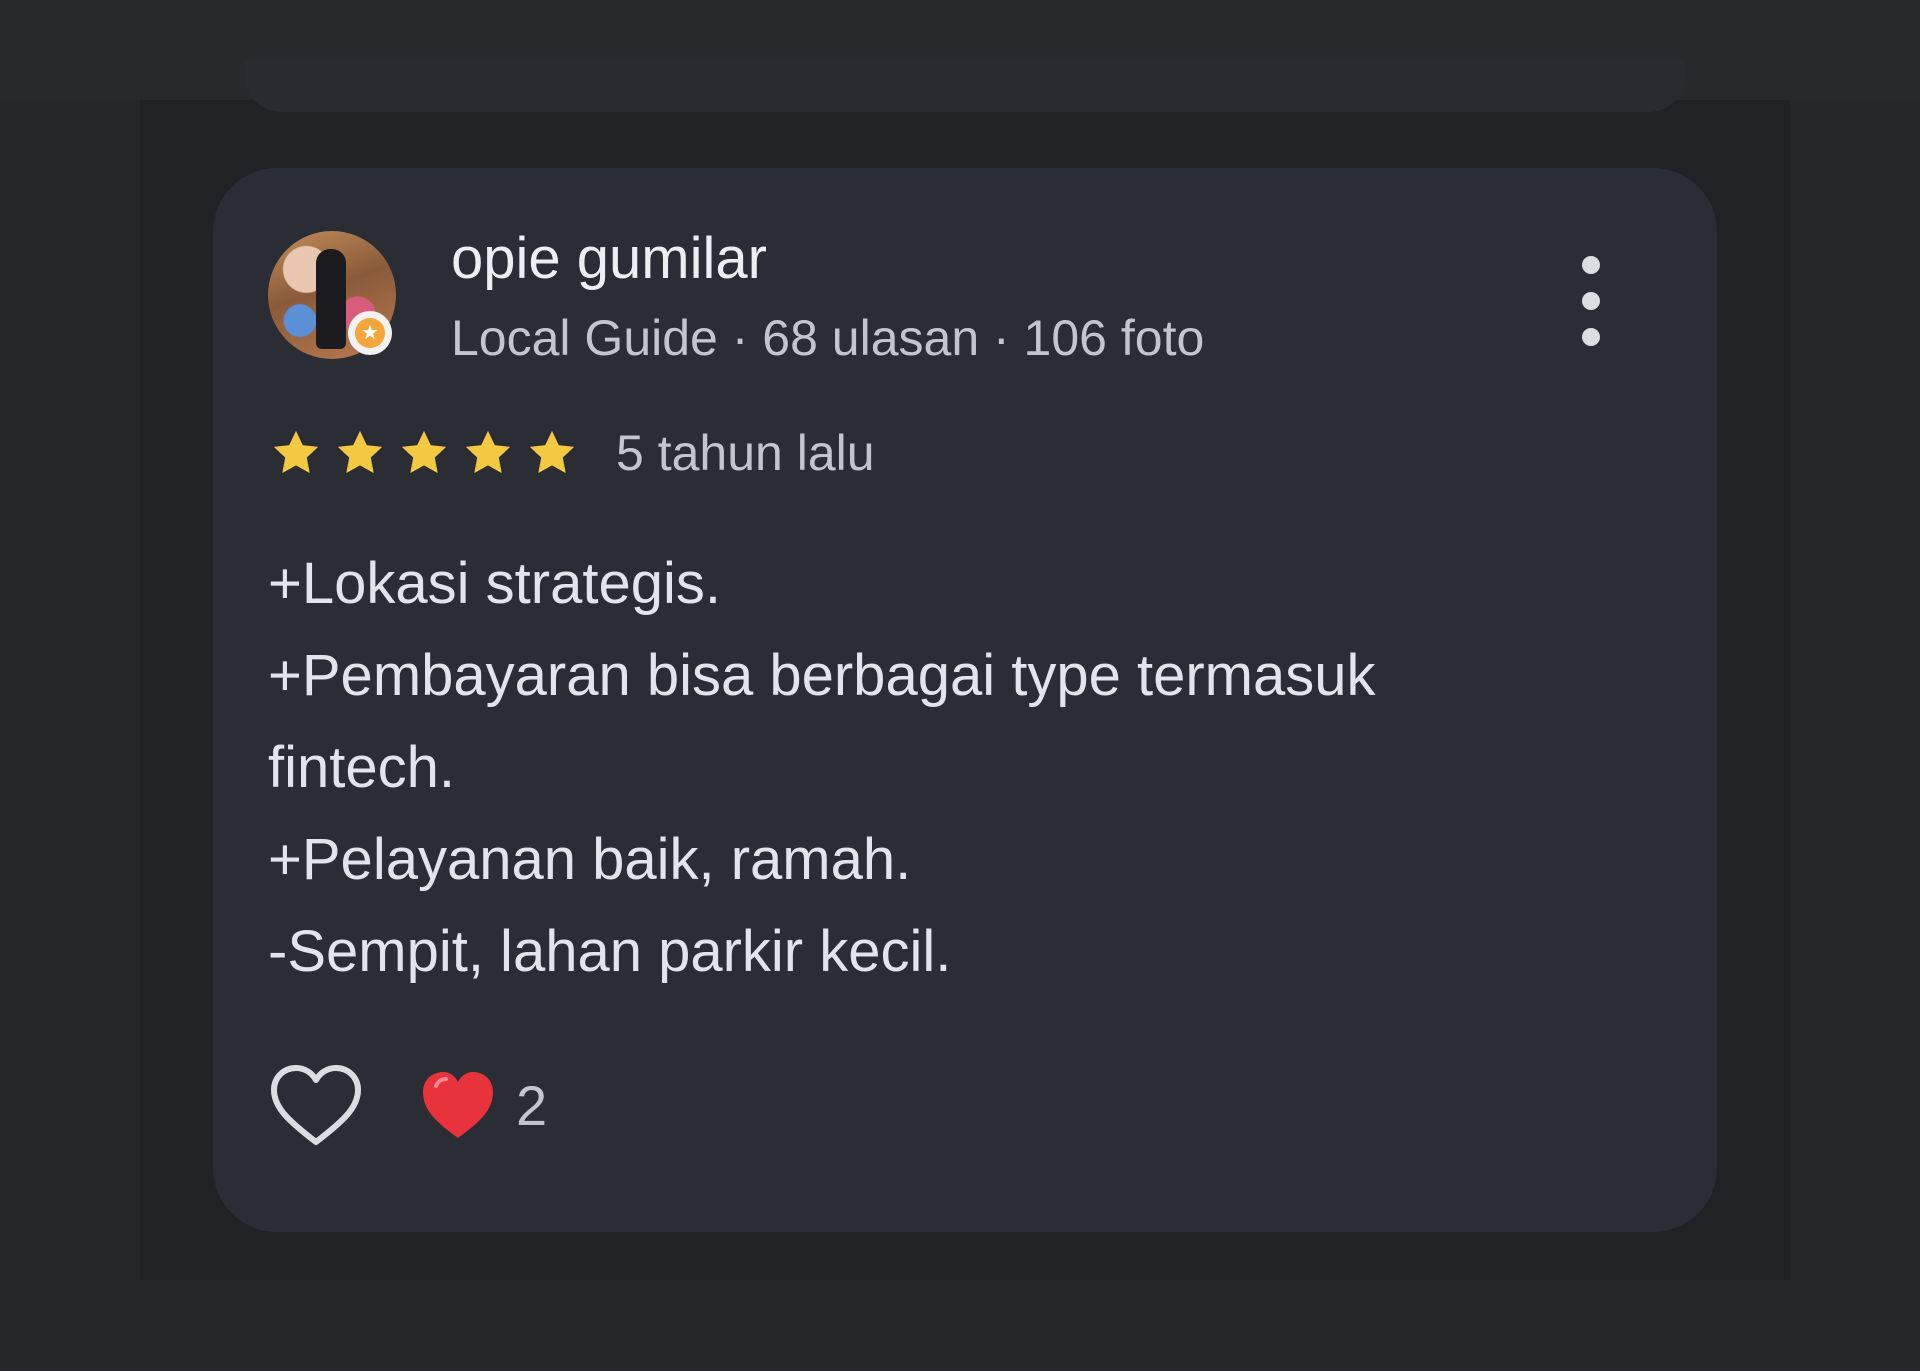 The width and height of the screenshot is (1920, 1371). I want to click on red-heart-emoji-icon, so click(458, 1105).